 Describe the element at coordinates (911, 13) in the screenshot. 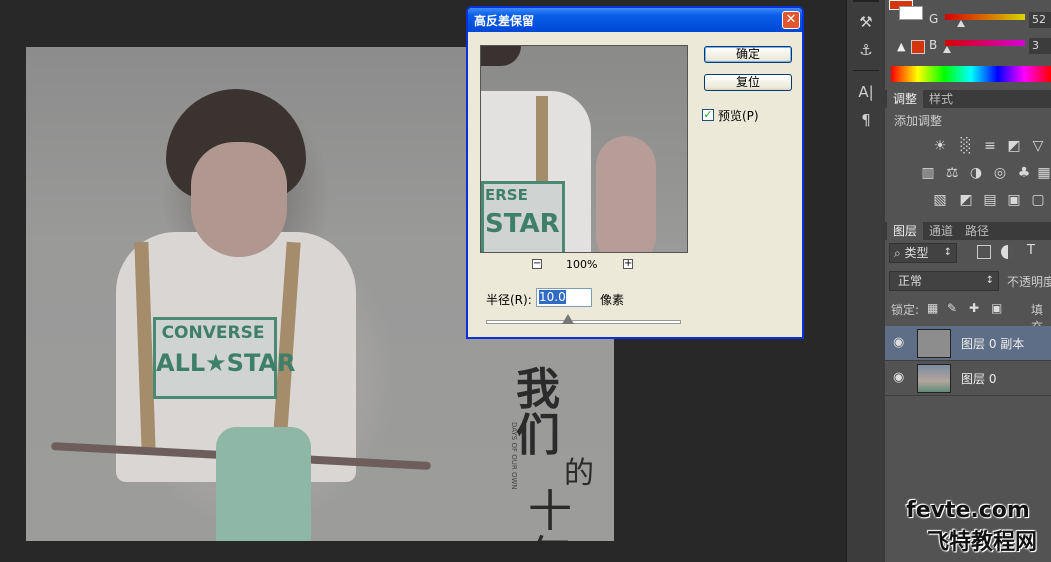

I see `background-color-swatch` at that location.